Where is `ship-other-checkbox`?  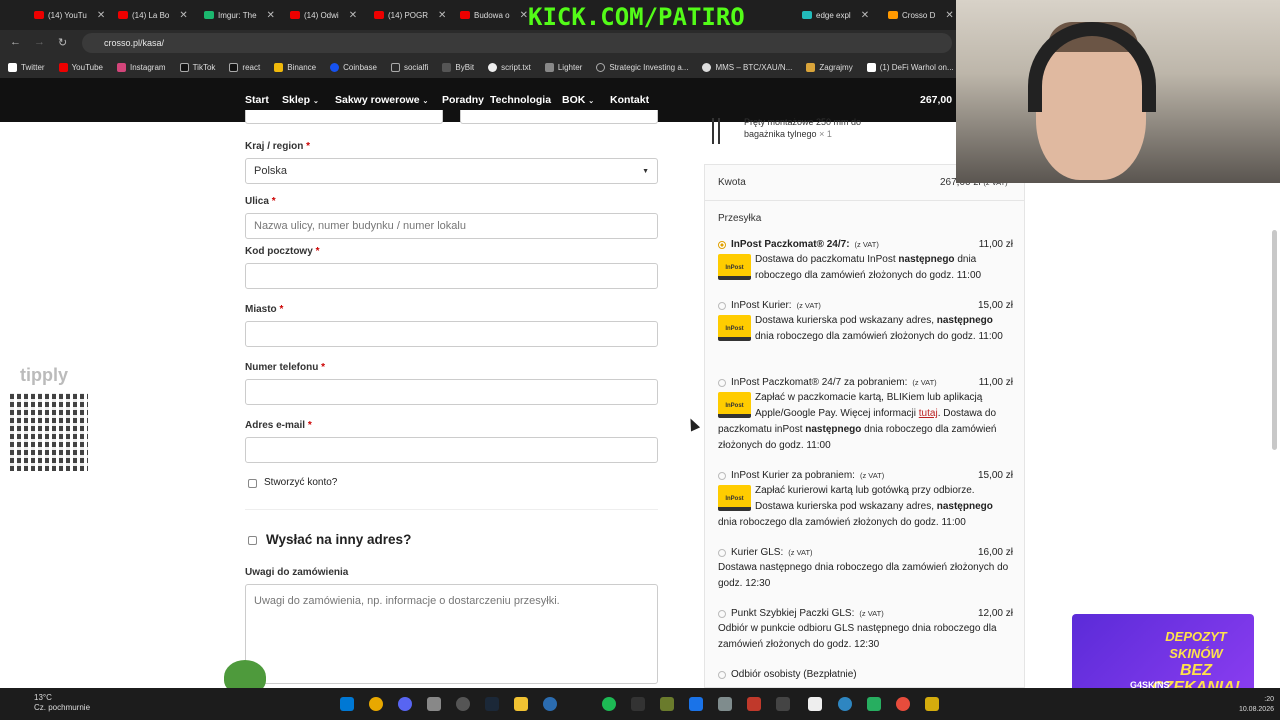 ship-other-checkbox is located at coordinates (252, 540).